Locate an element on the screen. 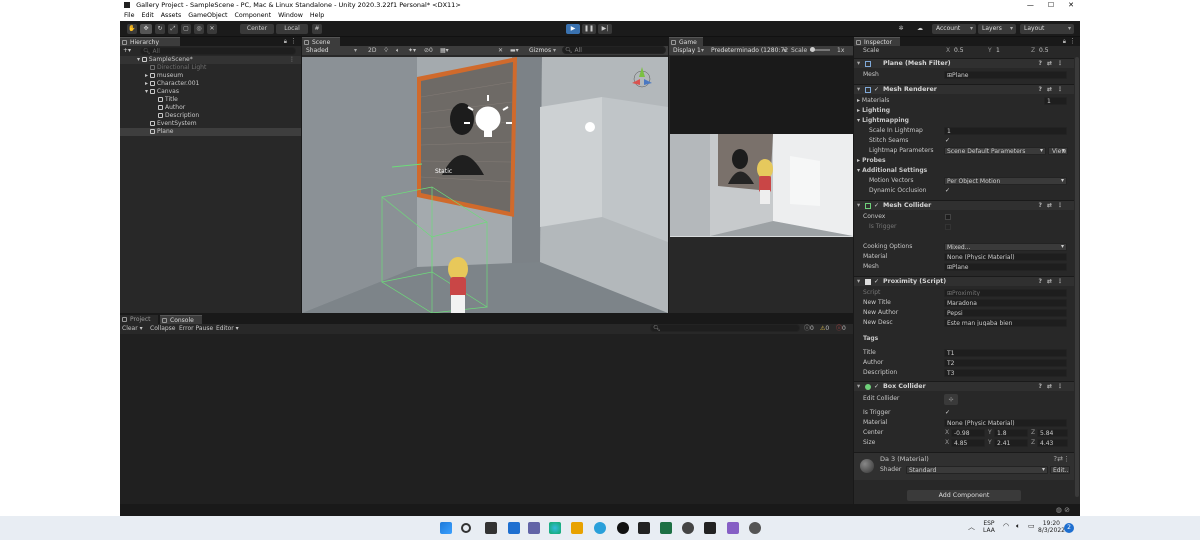  clear-button: Clear ▾ is located at coordinates (132, 328).